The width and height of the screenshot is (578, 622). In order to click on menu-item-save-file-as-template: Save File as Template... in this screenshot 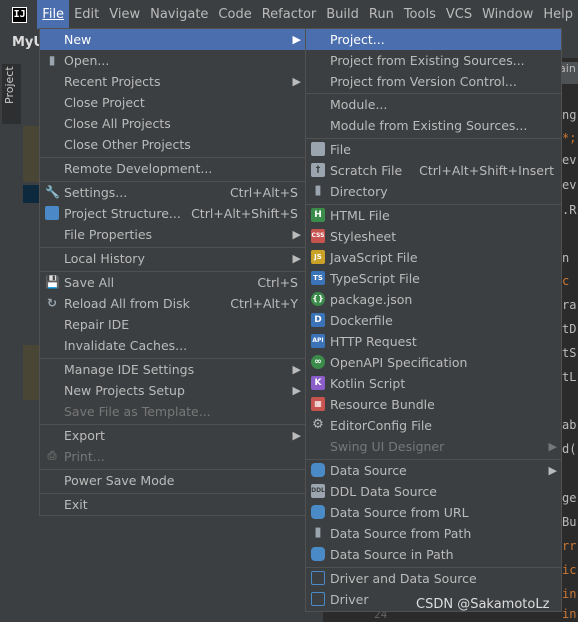, I will do `click(137, 411)`.